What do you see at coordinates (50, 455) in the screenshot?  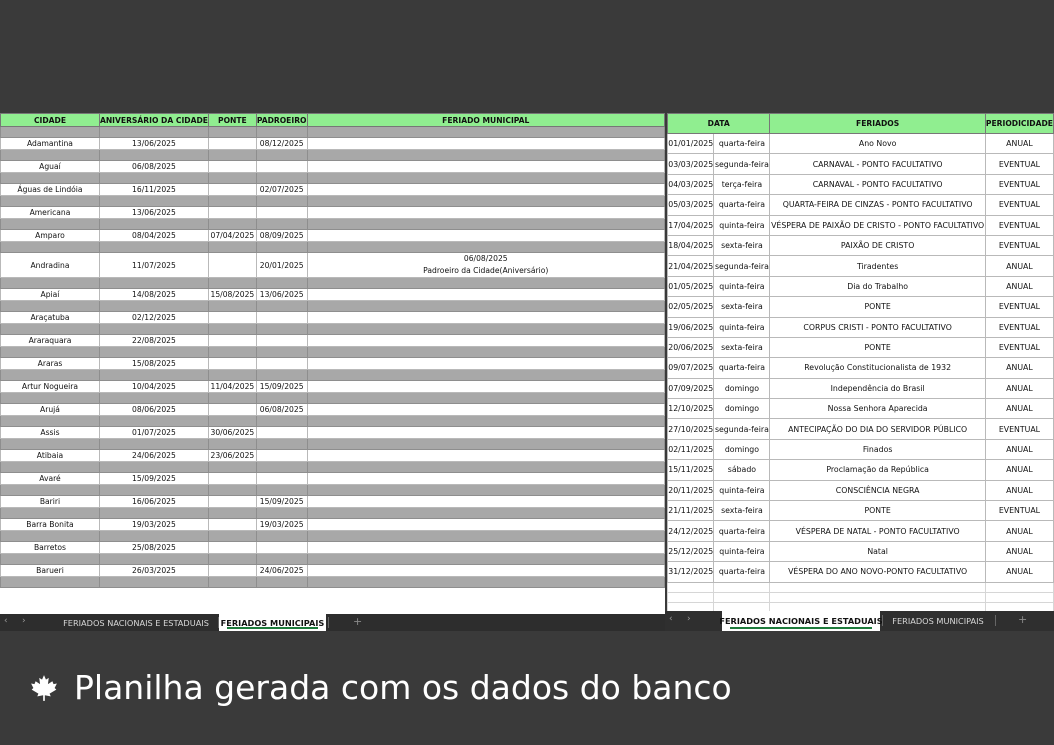 I see `cell-cidade: Atibaia` at bounding box center [50, 455].